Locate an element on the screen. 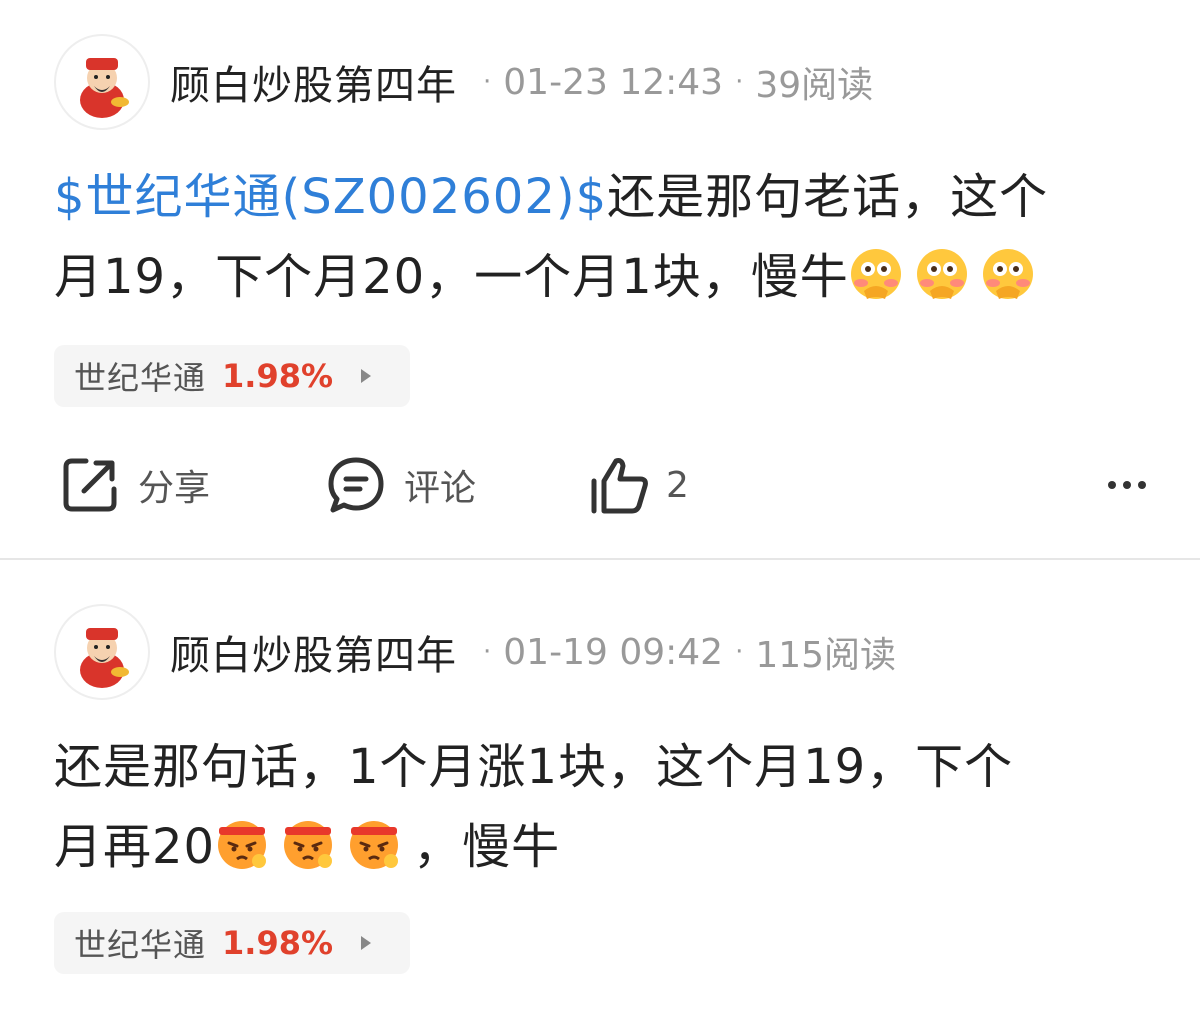 Image resolution: width=1200 pixels, height=1009 pixels. author-row: 顾白炒股第四年 · 01-23 12:43 · 39阅读 is located at coordinates (463, 82).